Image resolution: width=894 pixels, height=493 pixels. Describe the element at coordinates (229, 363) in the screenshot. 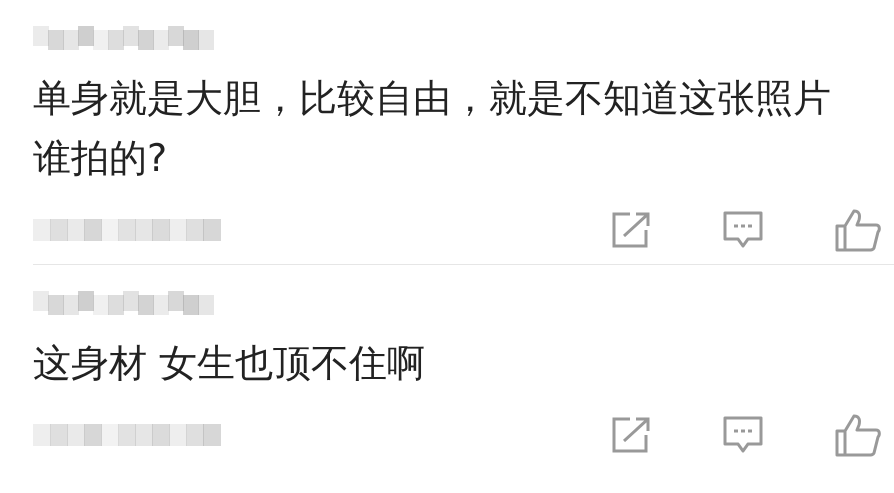

I see `comment-text: 这身材 女生也顶不住啊` at that location.